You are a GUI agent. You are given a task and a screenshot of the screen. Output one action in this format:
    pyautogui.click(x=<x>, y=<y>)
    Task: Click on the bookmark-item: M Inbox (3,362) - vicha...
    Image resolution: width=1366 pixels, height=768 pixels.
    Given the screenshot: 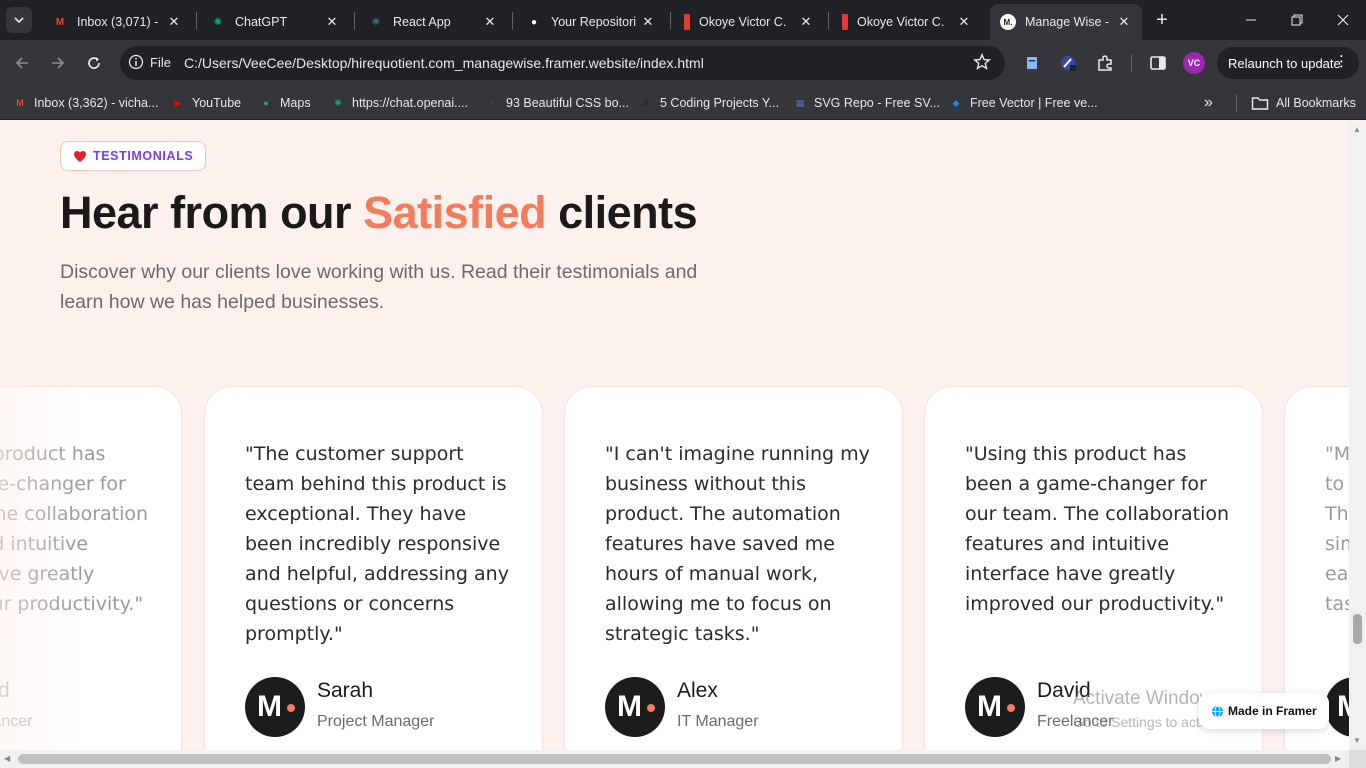 What is the action you would take?
    pyautogui.click(x=85, y=103)
    